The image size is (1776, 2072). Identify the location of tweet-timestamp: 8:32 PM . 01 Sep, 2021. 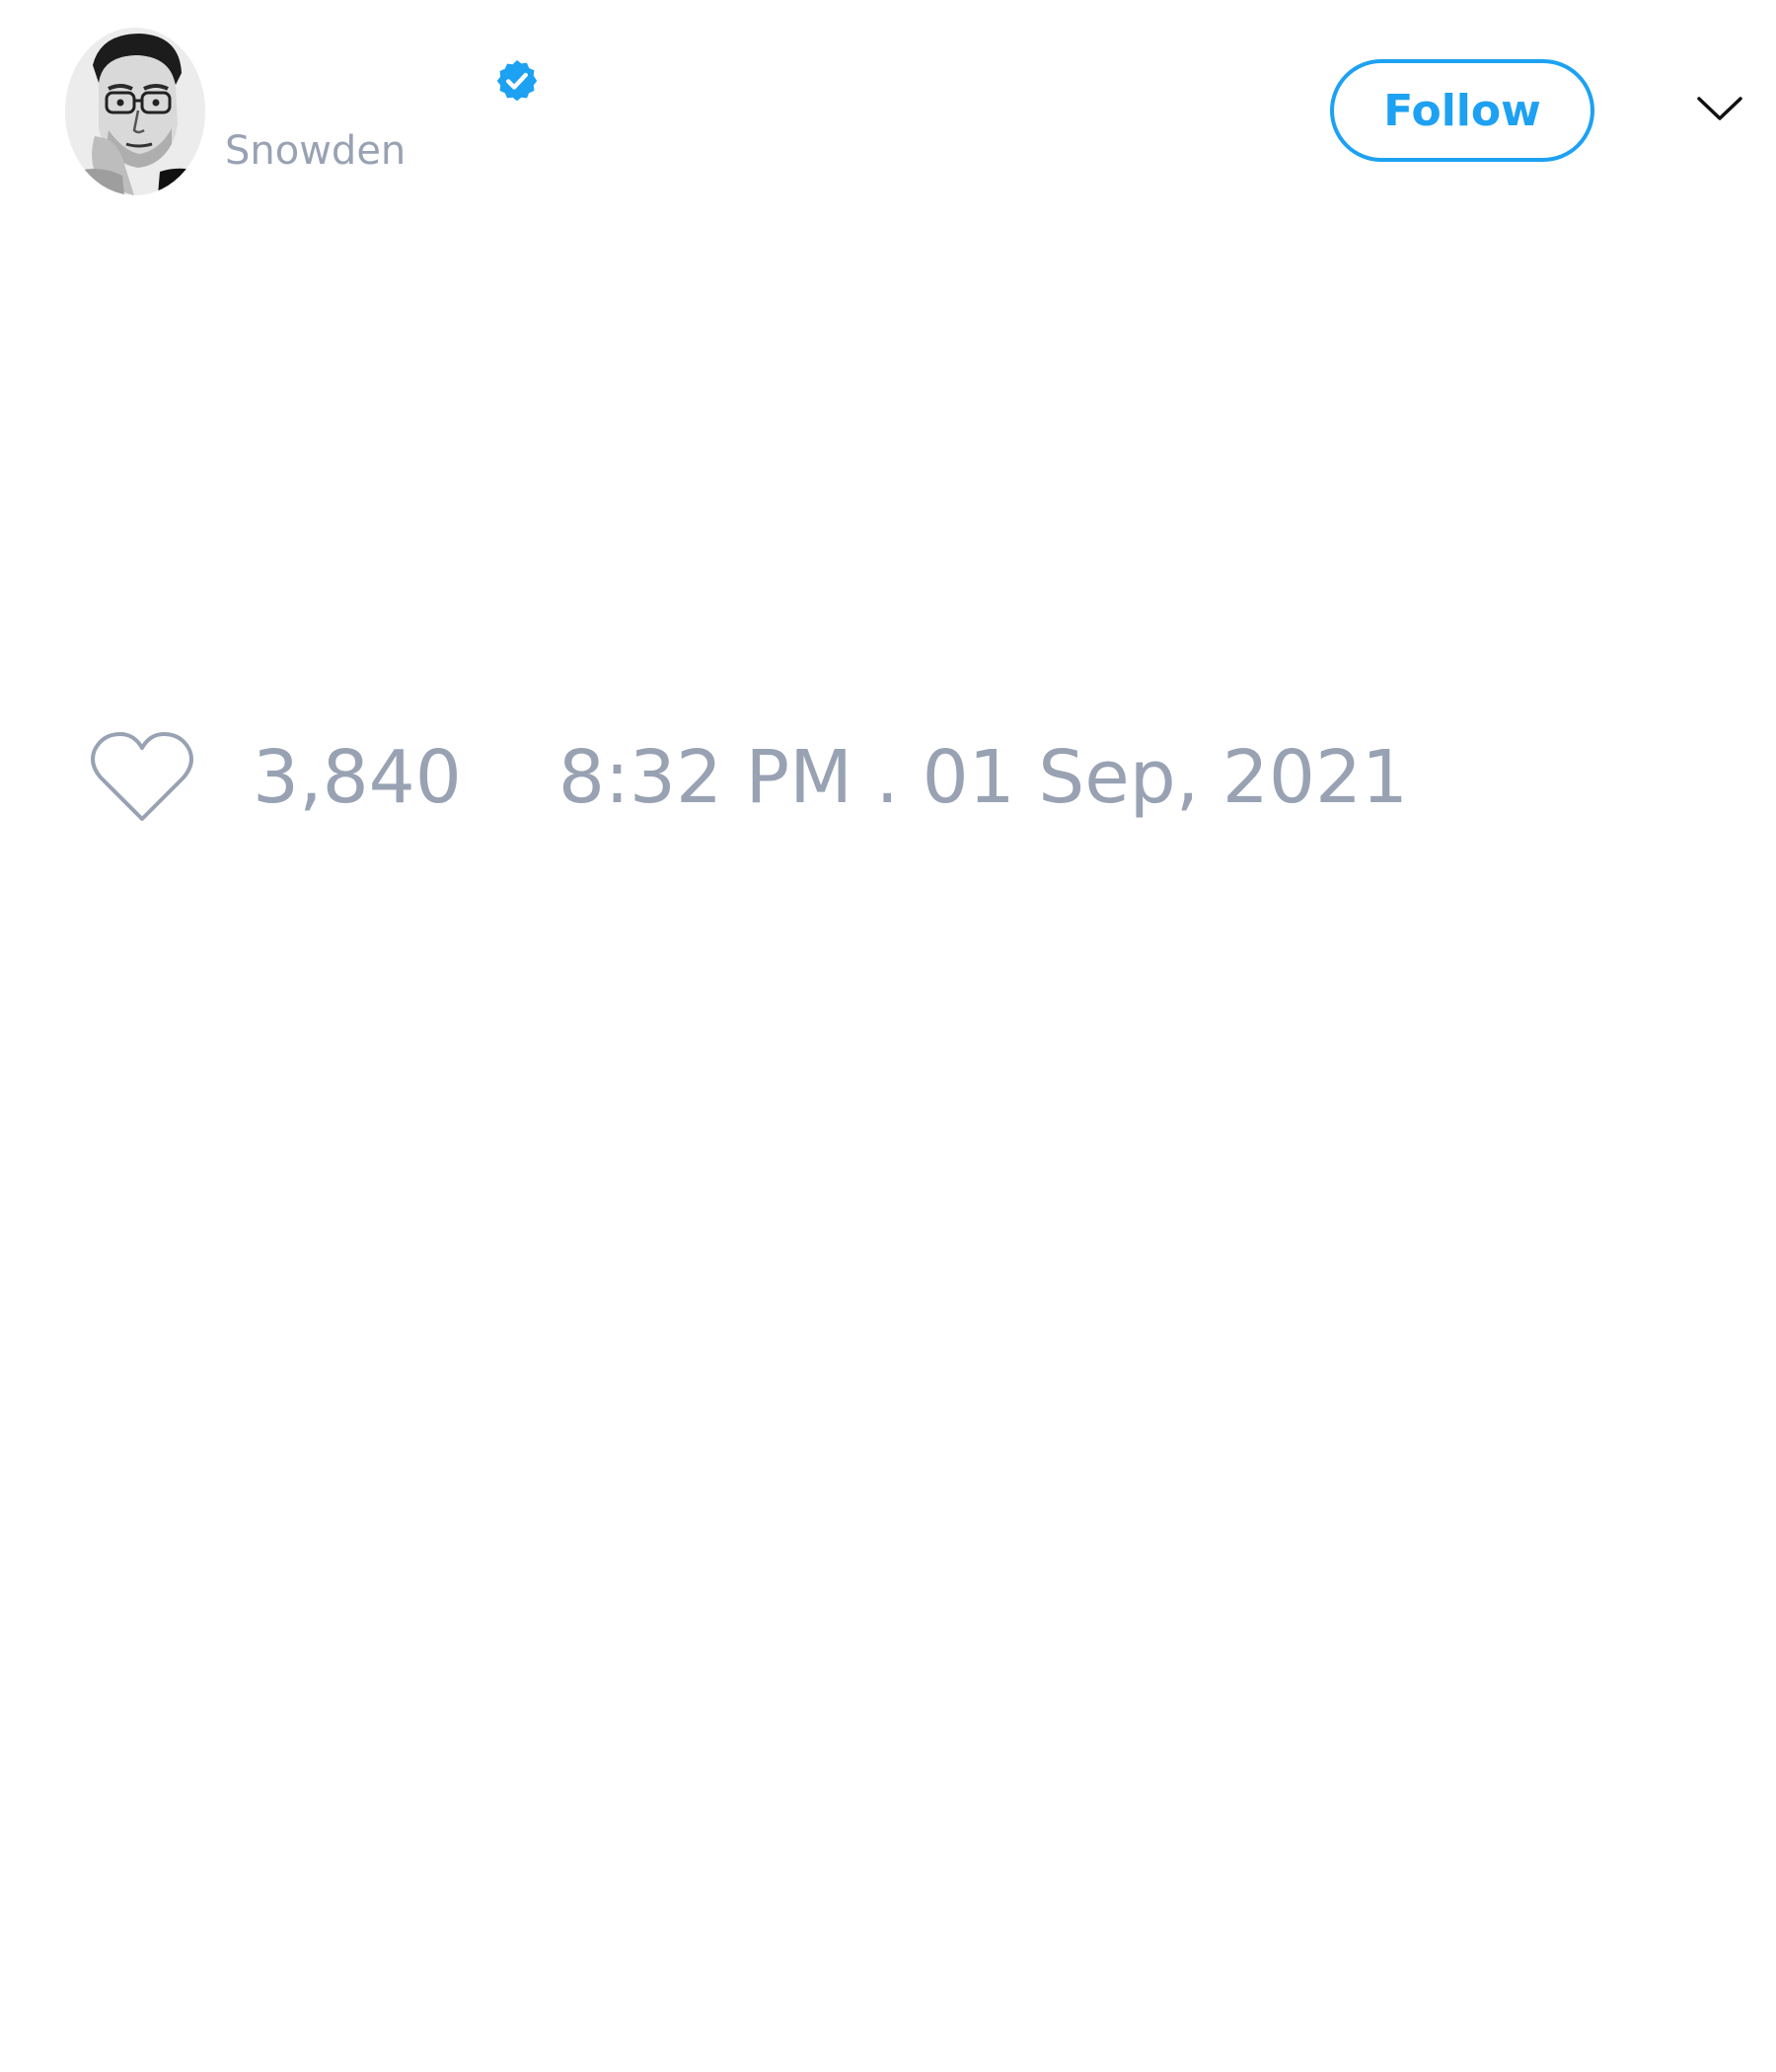
(983, 777).